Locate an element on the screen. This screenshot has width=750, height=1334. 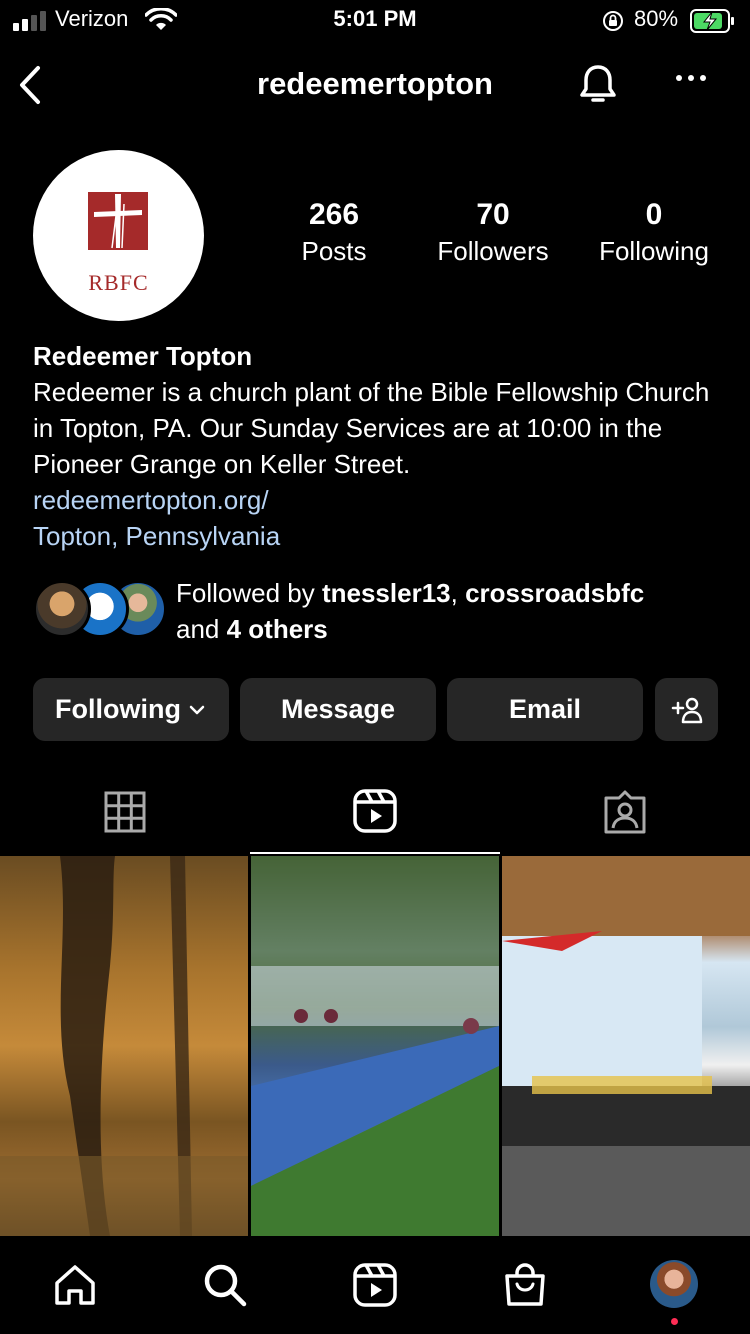
tab-posts-grid is located at coordinates (125, 812).